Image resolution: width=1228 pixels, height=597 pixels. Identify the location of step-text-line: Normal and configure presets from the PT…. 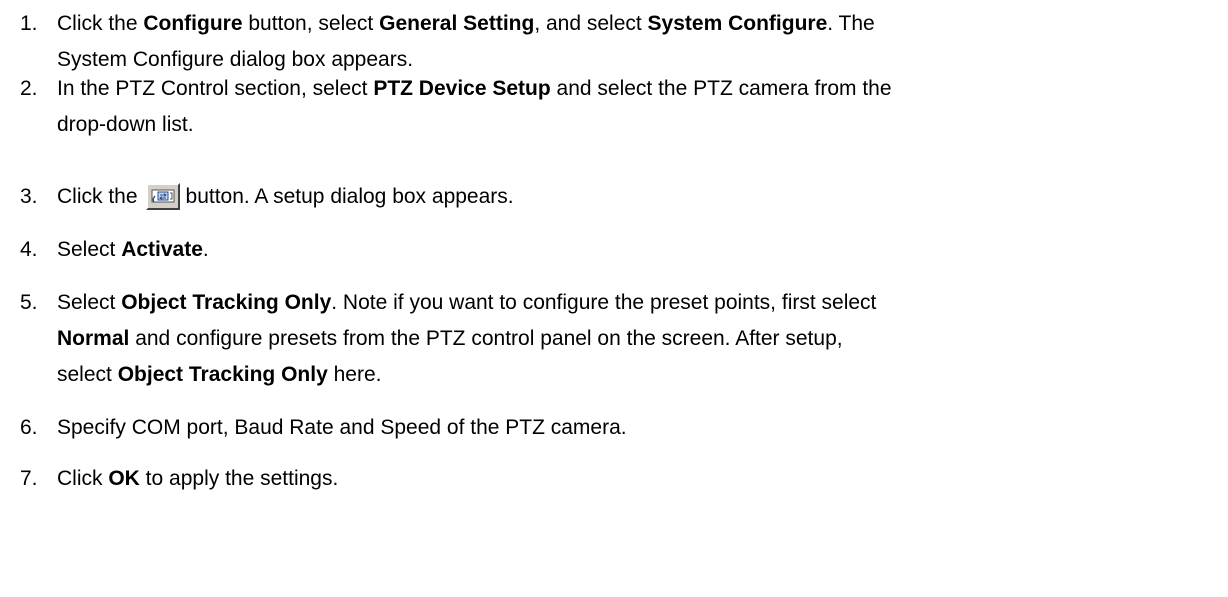
(641, 339).